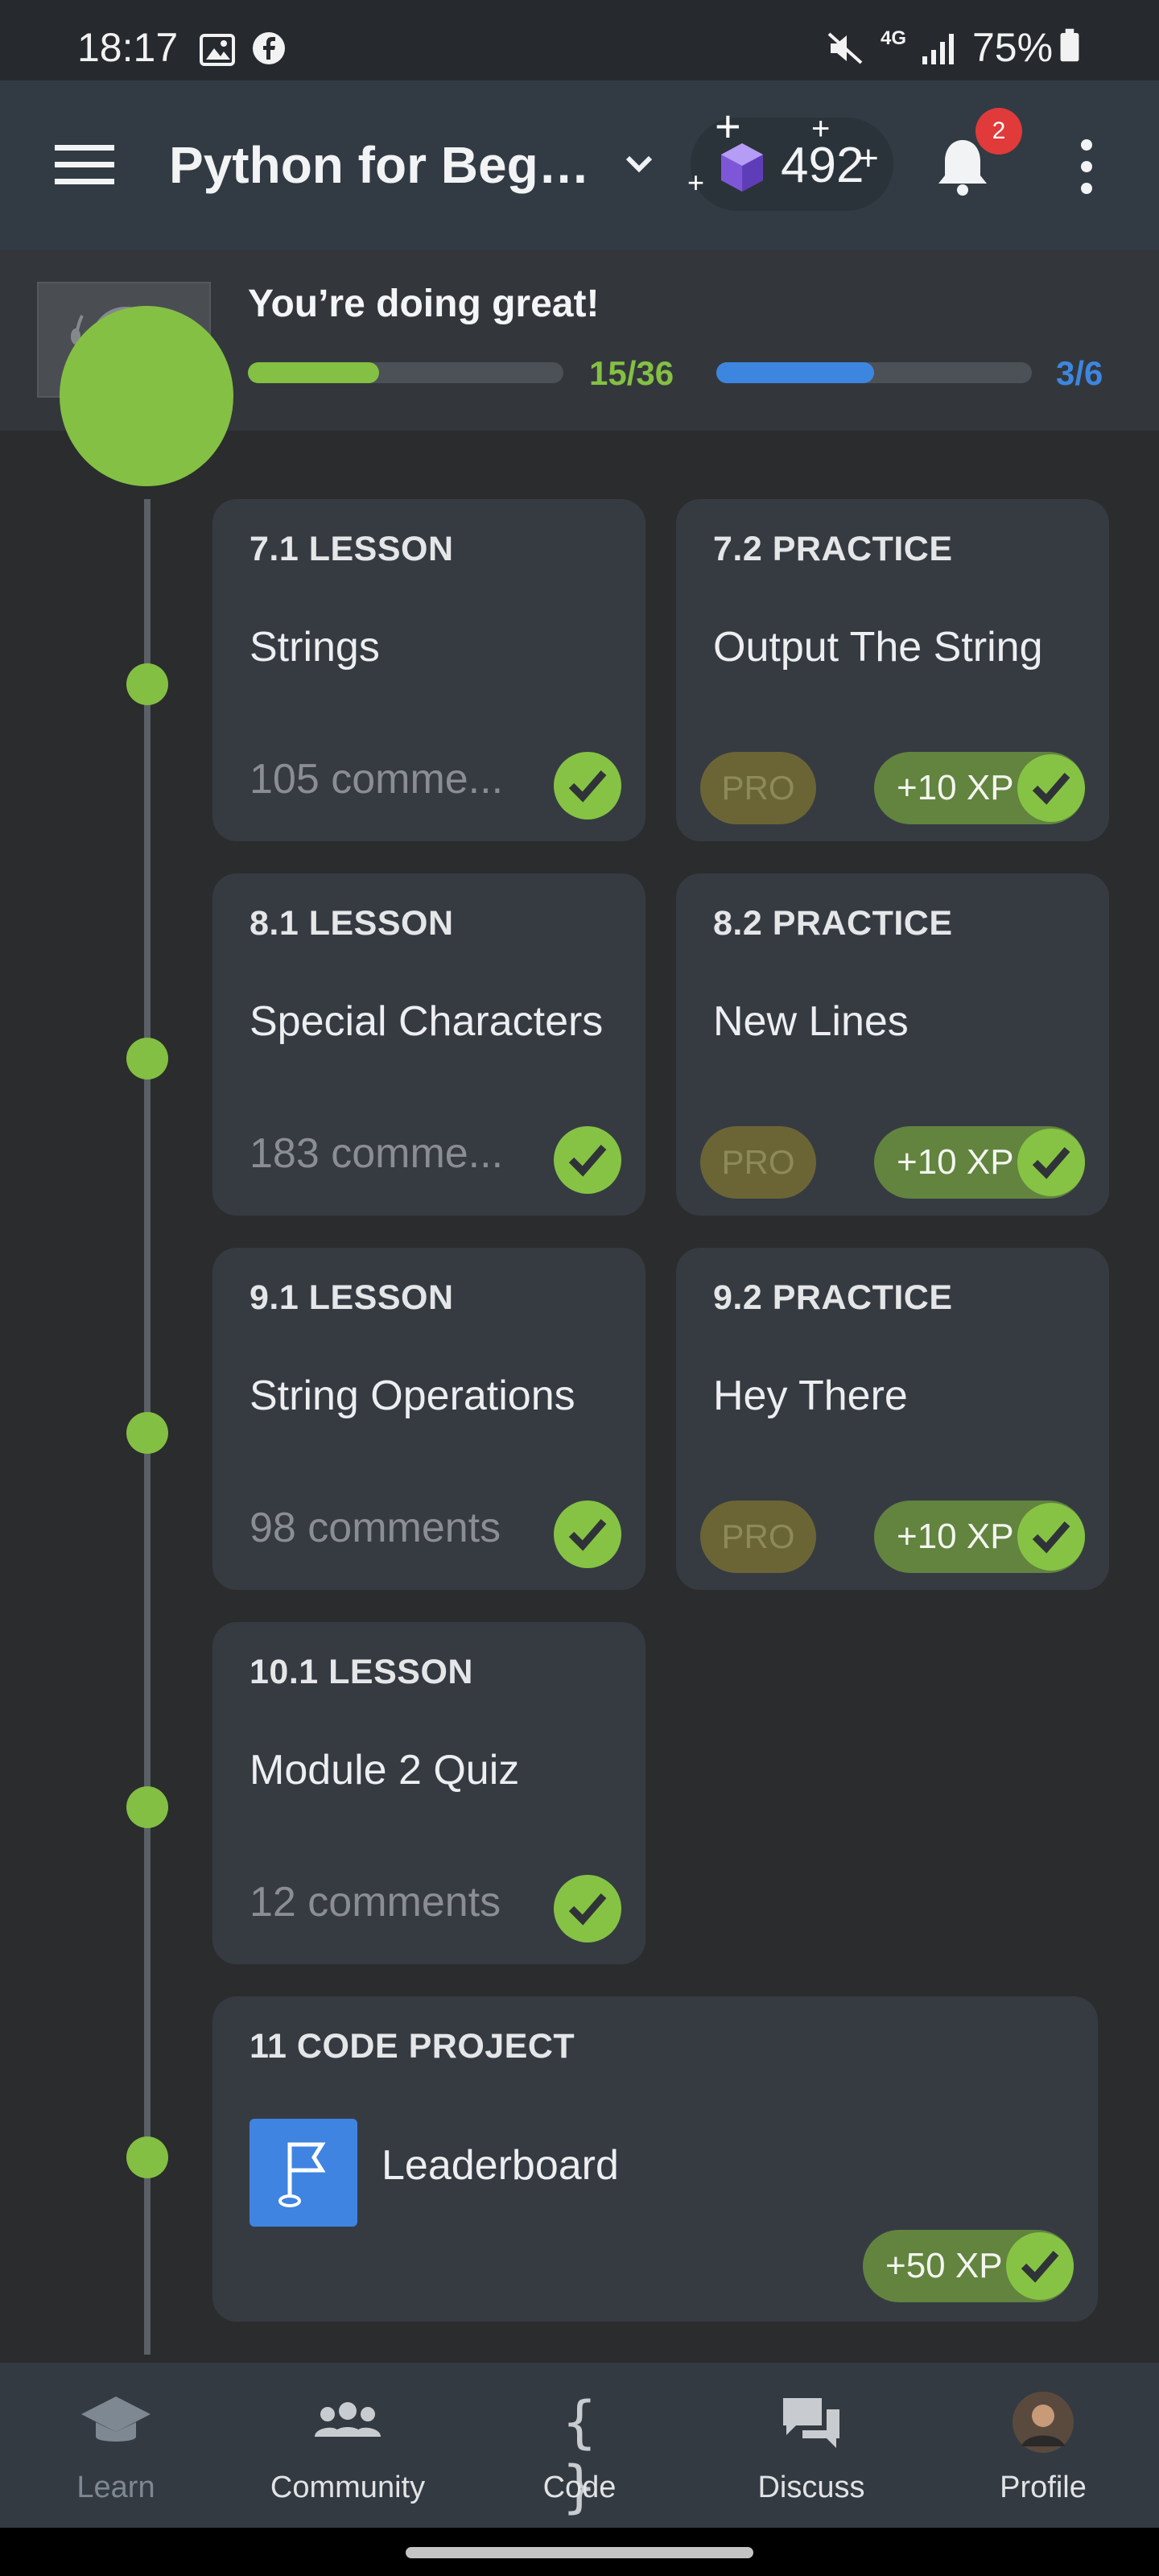 Image resolution: width=1159 pixels, height=2576 pixels. I want to click on lesson-comments: 98 comments, so click(375, 1528).